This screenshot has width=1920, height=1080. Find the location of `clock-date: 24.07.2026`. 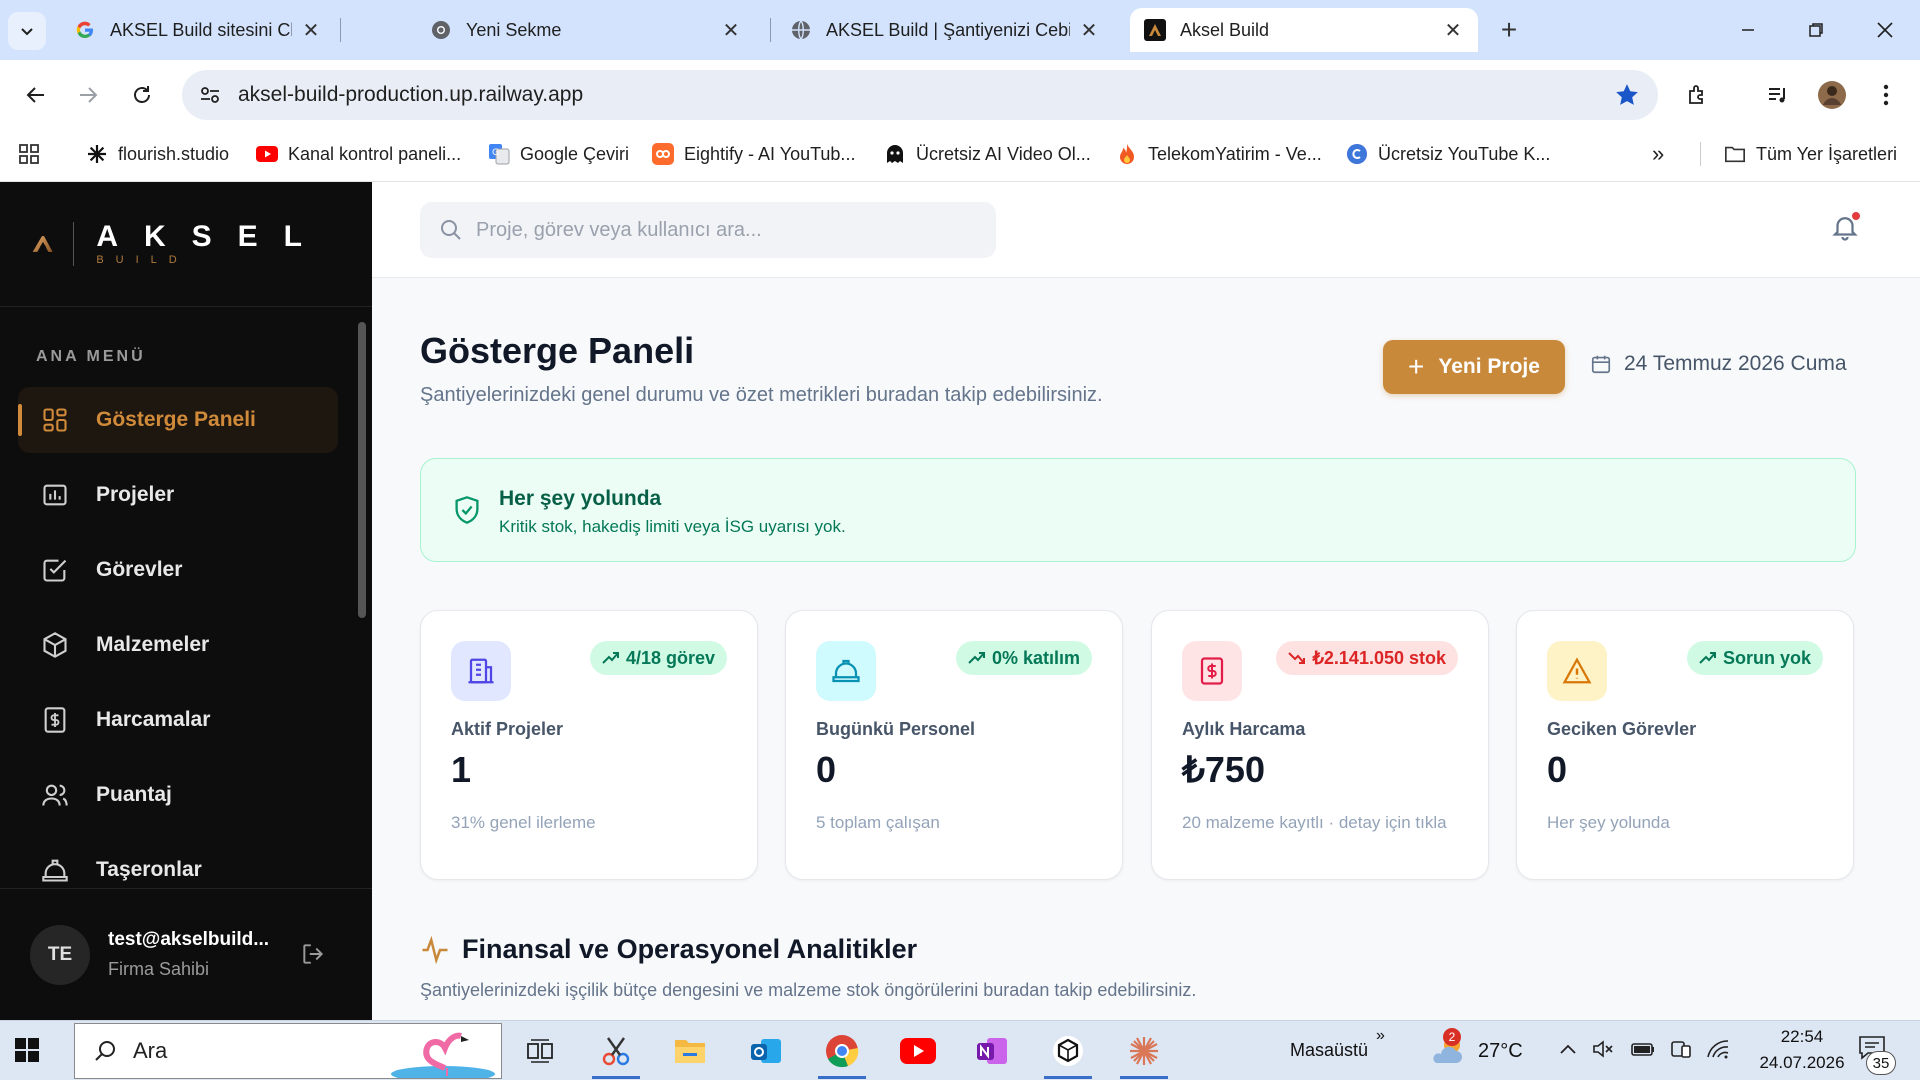

clock-date: 24.07.2026 is located at coordinates (1802, 1063).